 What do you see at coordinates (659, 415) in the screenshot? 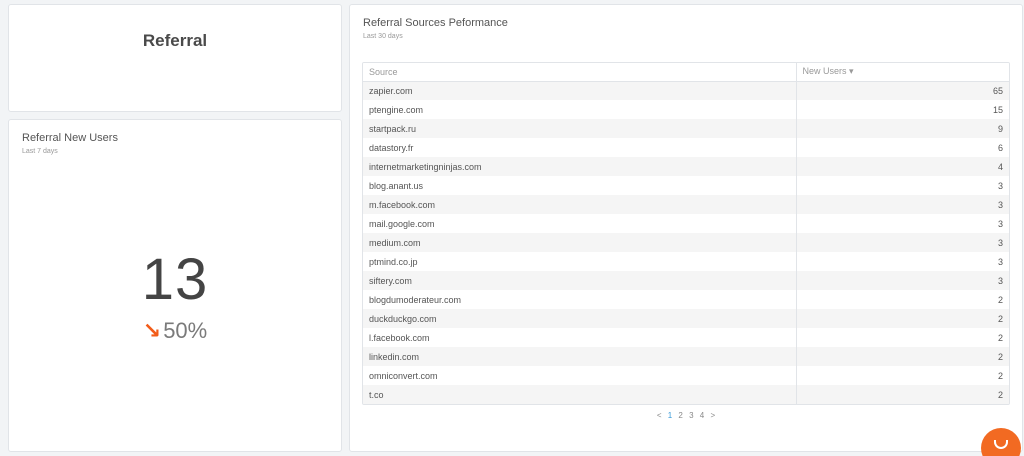
I see `prev-page-button: <` at bounding box center [659, 415].